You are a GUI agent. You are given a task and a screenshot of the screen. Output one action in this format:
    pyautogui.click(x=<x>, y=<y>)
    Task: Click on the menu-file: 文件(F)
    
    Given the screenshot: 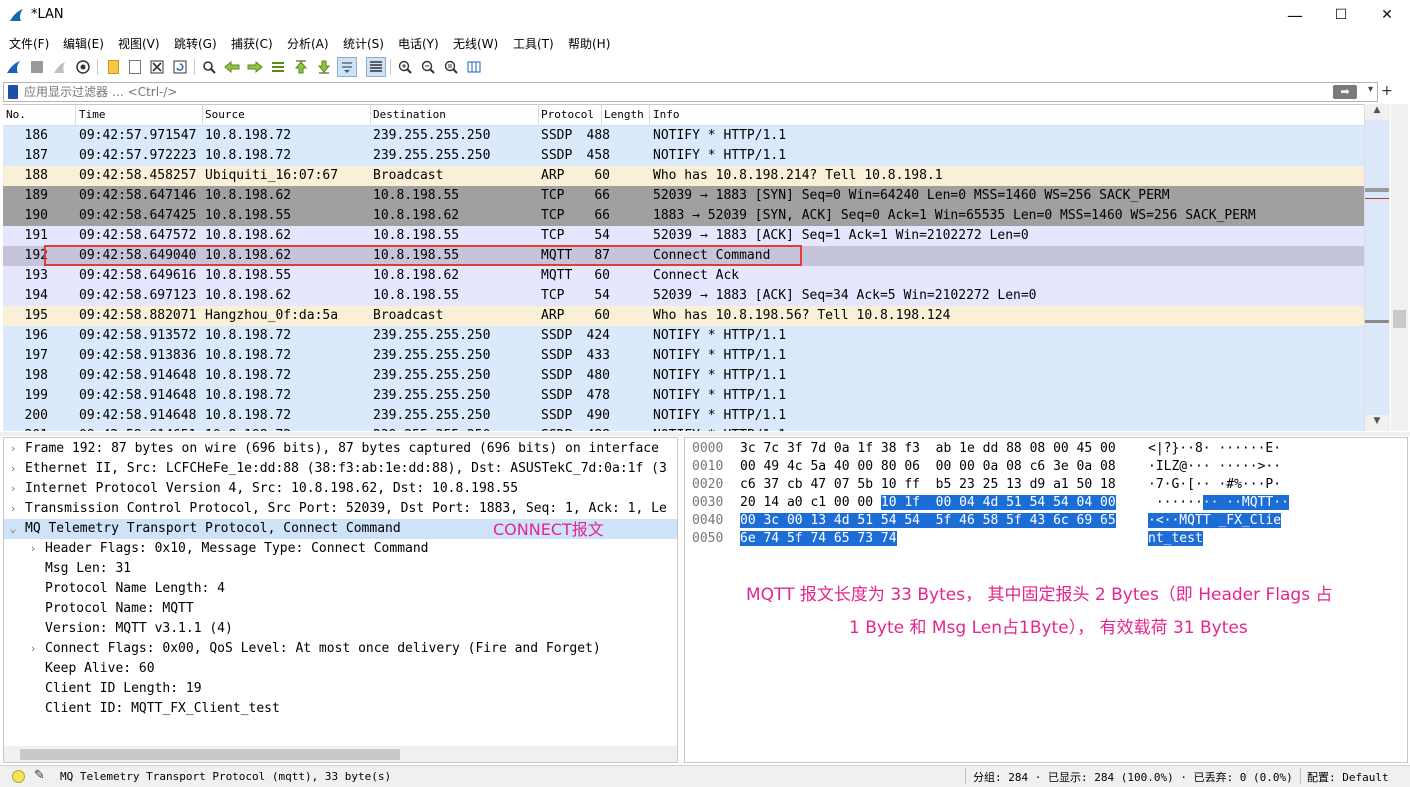 What is the action you would take?
    pyautogui.click(x=29, y=43)
    